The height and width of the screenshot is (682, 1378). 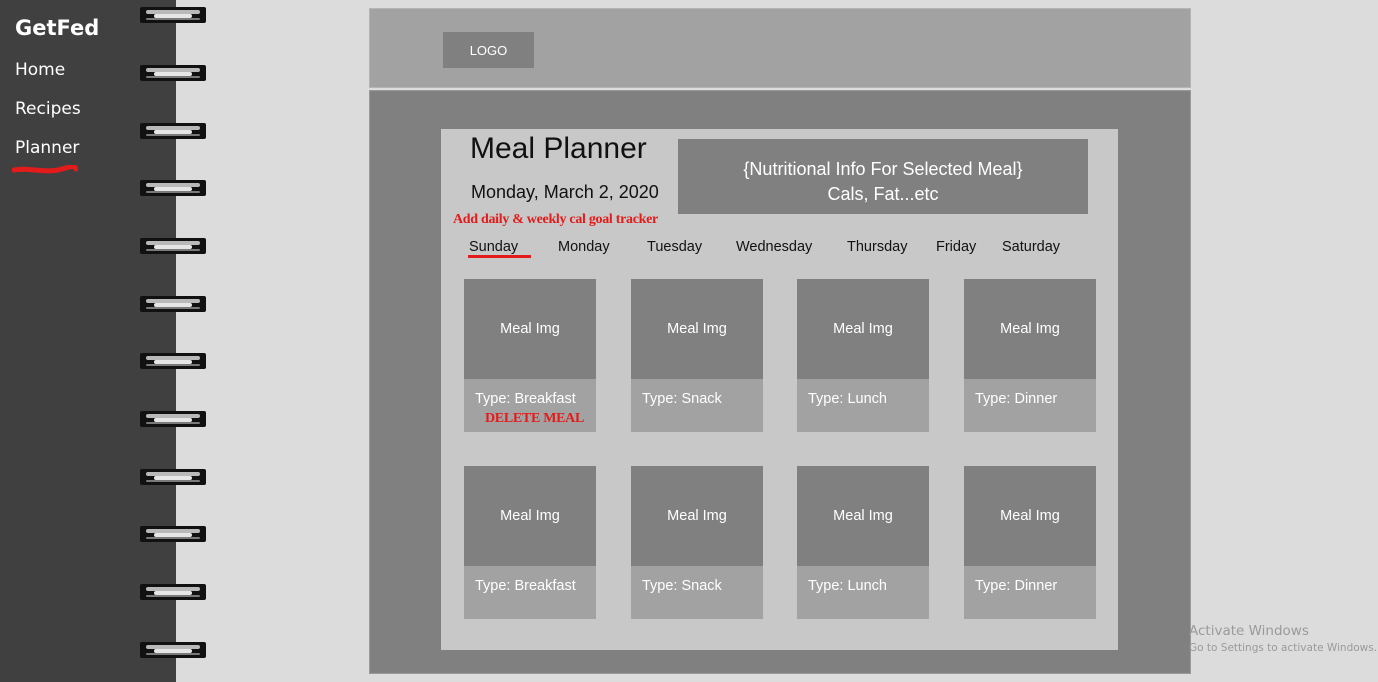 What do you see at coordinates (883, 169) in the screenshot?
I see `nutrition-info-title: {Nutritional Info For Selected Meal}` at bounding box center [883, 169].